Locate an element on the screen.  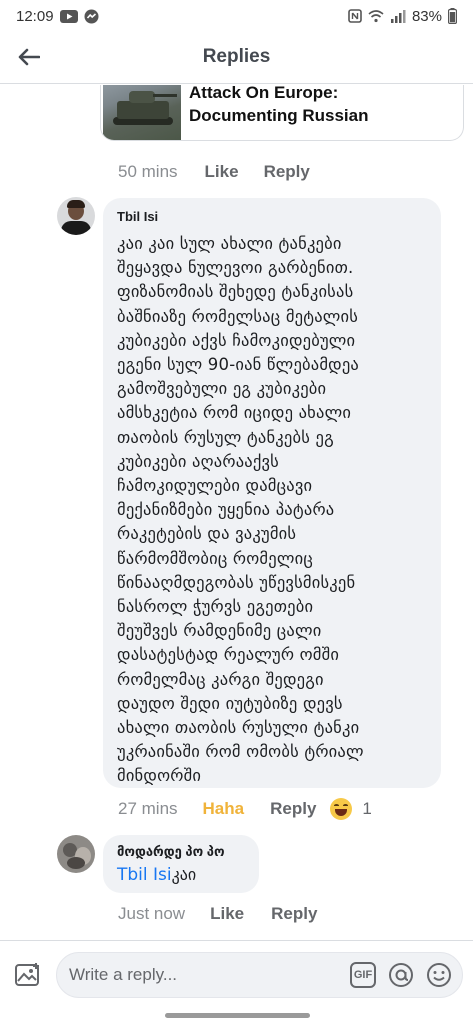
link-preview-card: Attack On Europe: Documenting Russian is located at coordinates (282, 113).